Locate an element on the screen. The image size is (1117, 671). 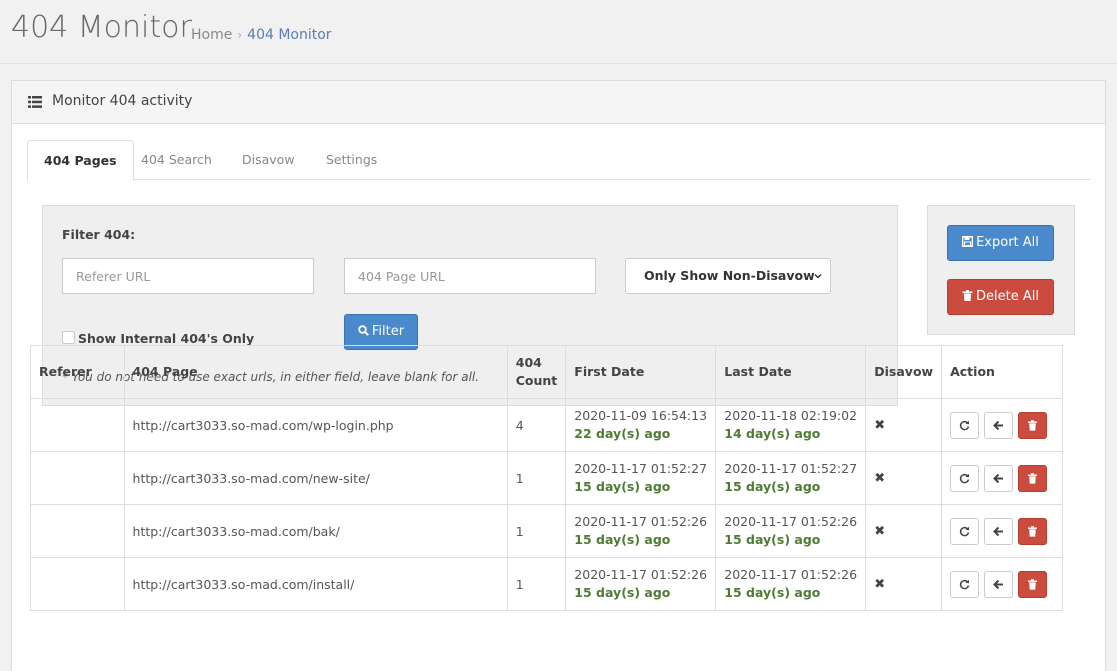
internal-only-label: Show Internal 404's Only is located at coordinates (166, 338).